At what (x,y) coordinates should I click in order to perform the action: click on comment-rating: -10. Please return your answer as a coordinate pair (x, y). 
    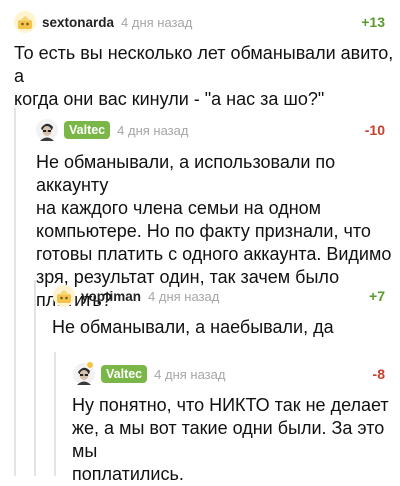
    Looking at the image, I should click on (375, 130).